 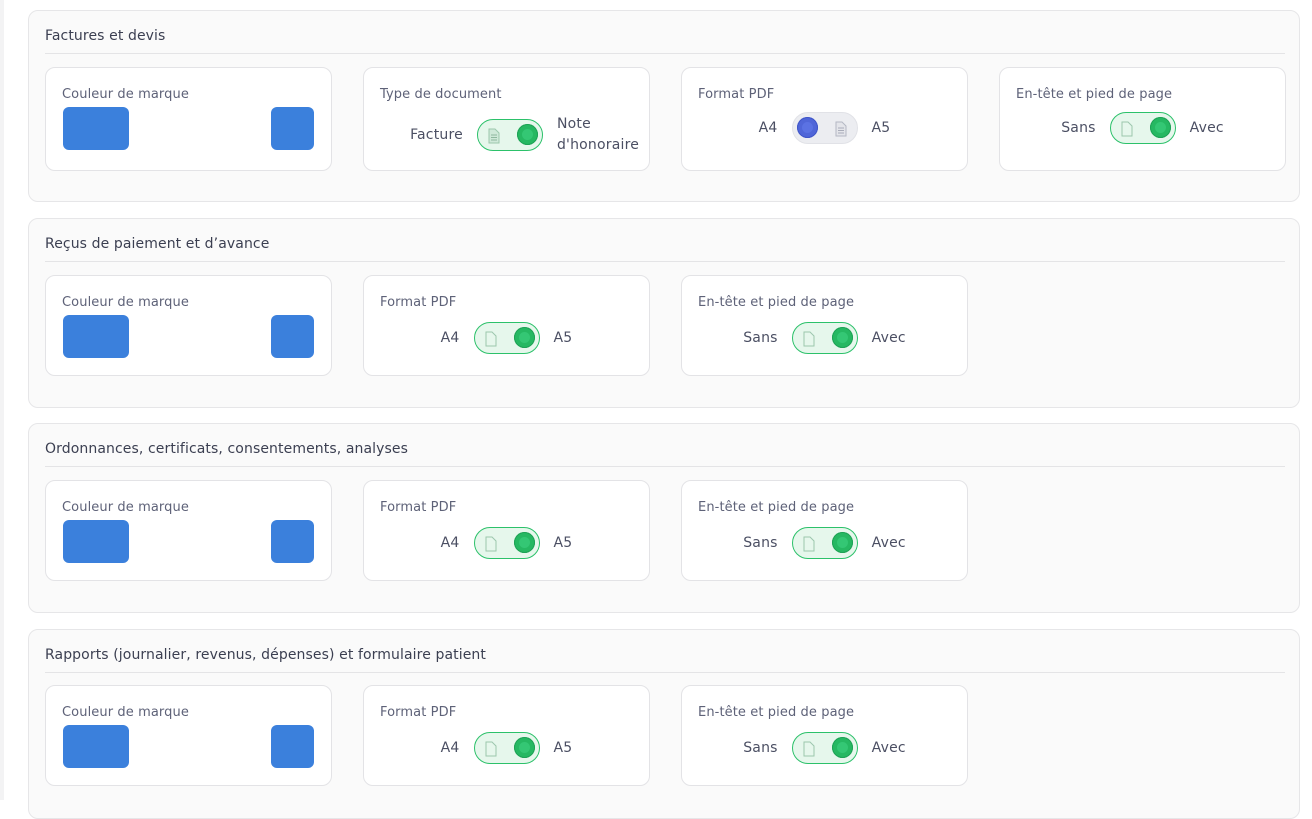 What do you see at coordinates (598, 134) in the screenshot?
I see `option-note-honoraire: Note d'honoraire` at bounding box center [598, 134].